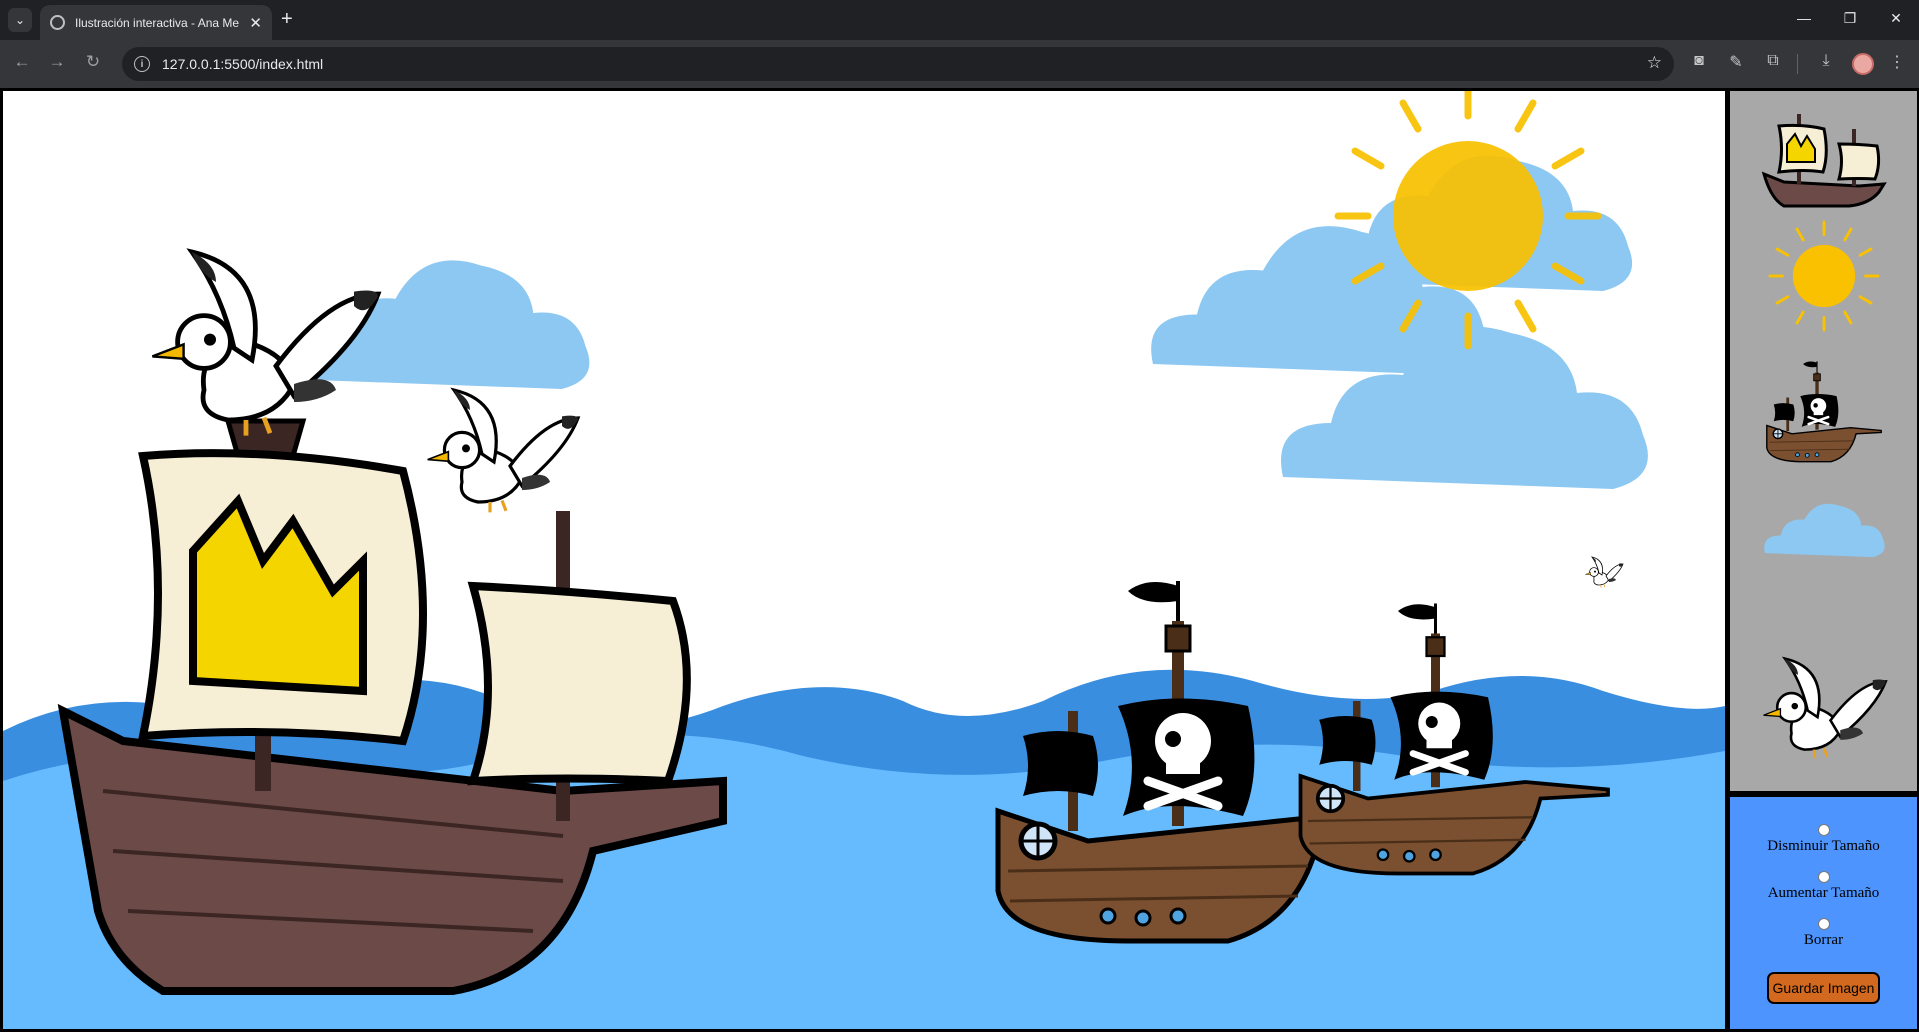 The height and width of the screenshot is (1032, 1919). Describe the element at coordinates (1604, 572) in the screenshot. I see `seagull-small` at that location.